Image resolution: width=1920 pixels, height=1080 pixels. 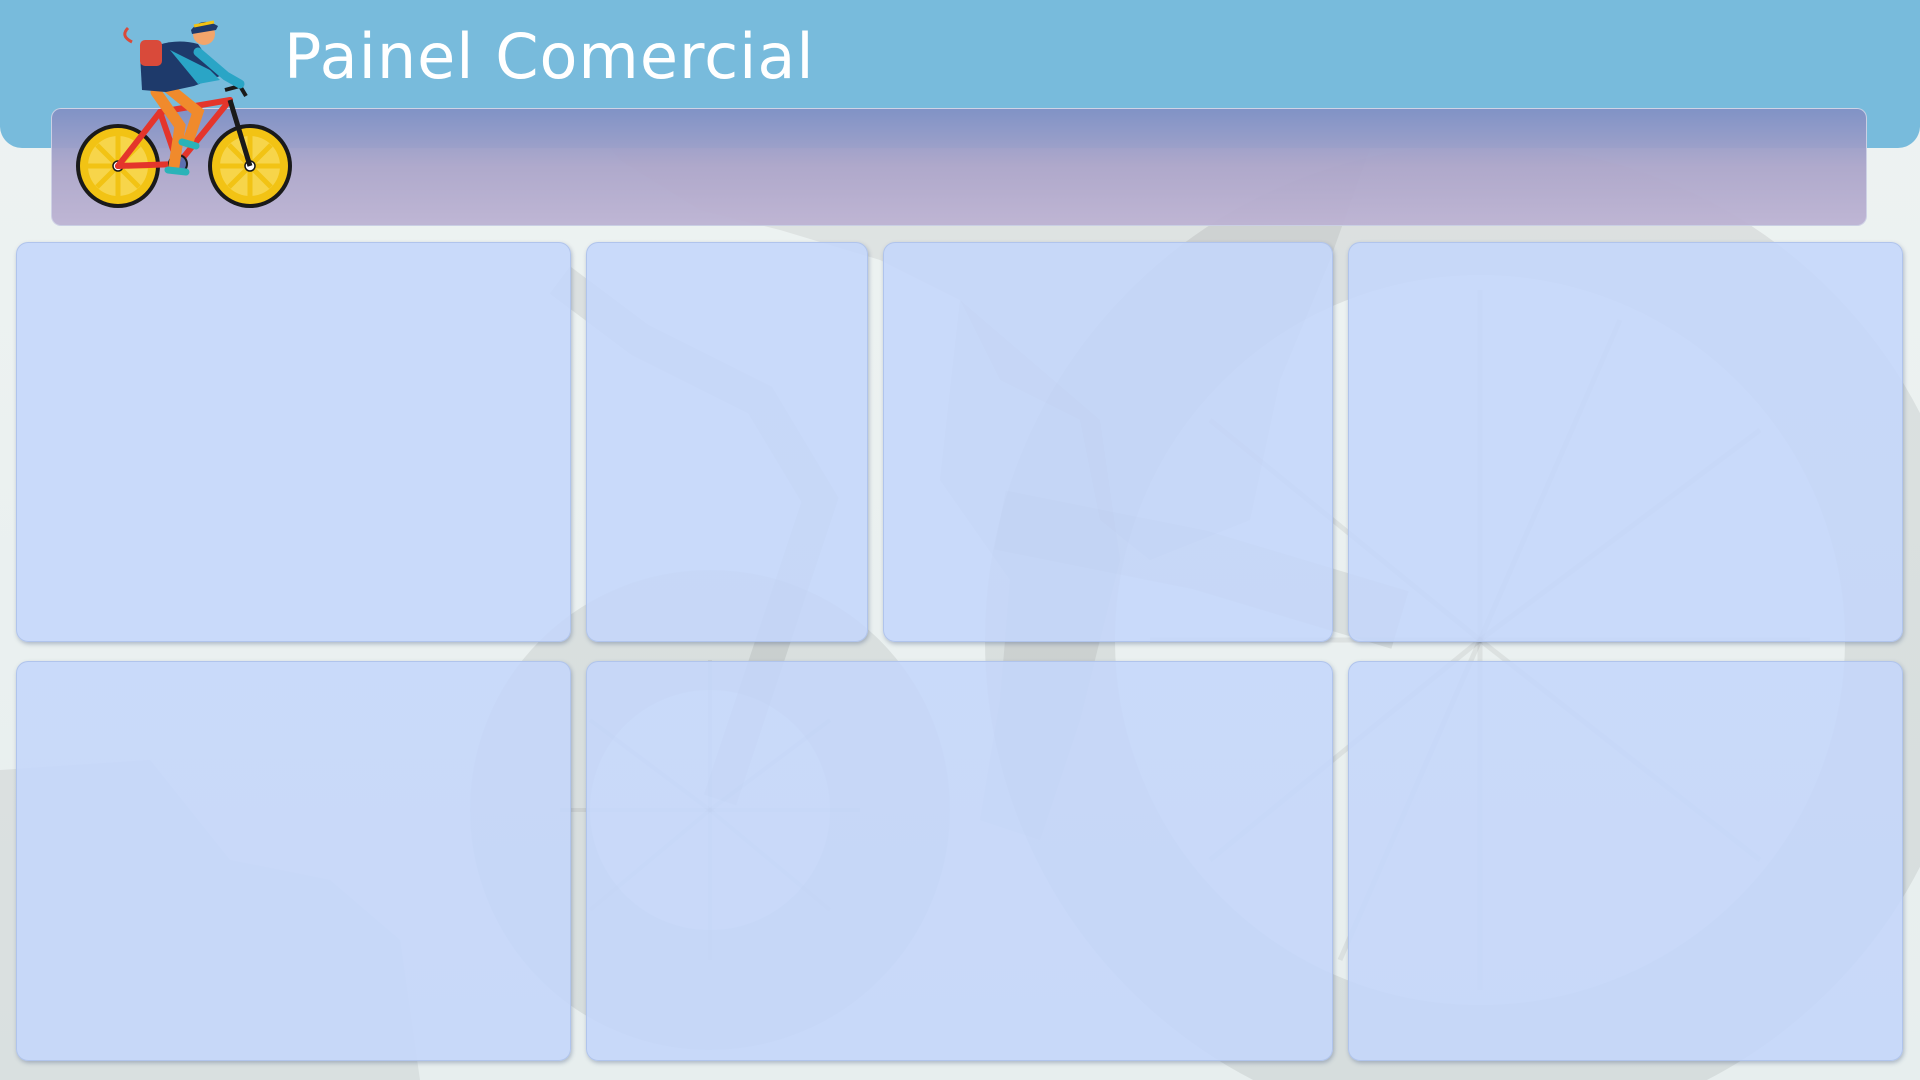 What do you see at coordinates (959, 167) in the screenshot?
I see `filter-bar` at bounding box center [959, 167].